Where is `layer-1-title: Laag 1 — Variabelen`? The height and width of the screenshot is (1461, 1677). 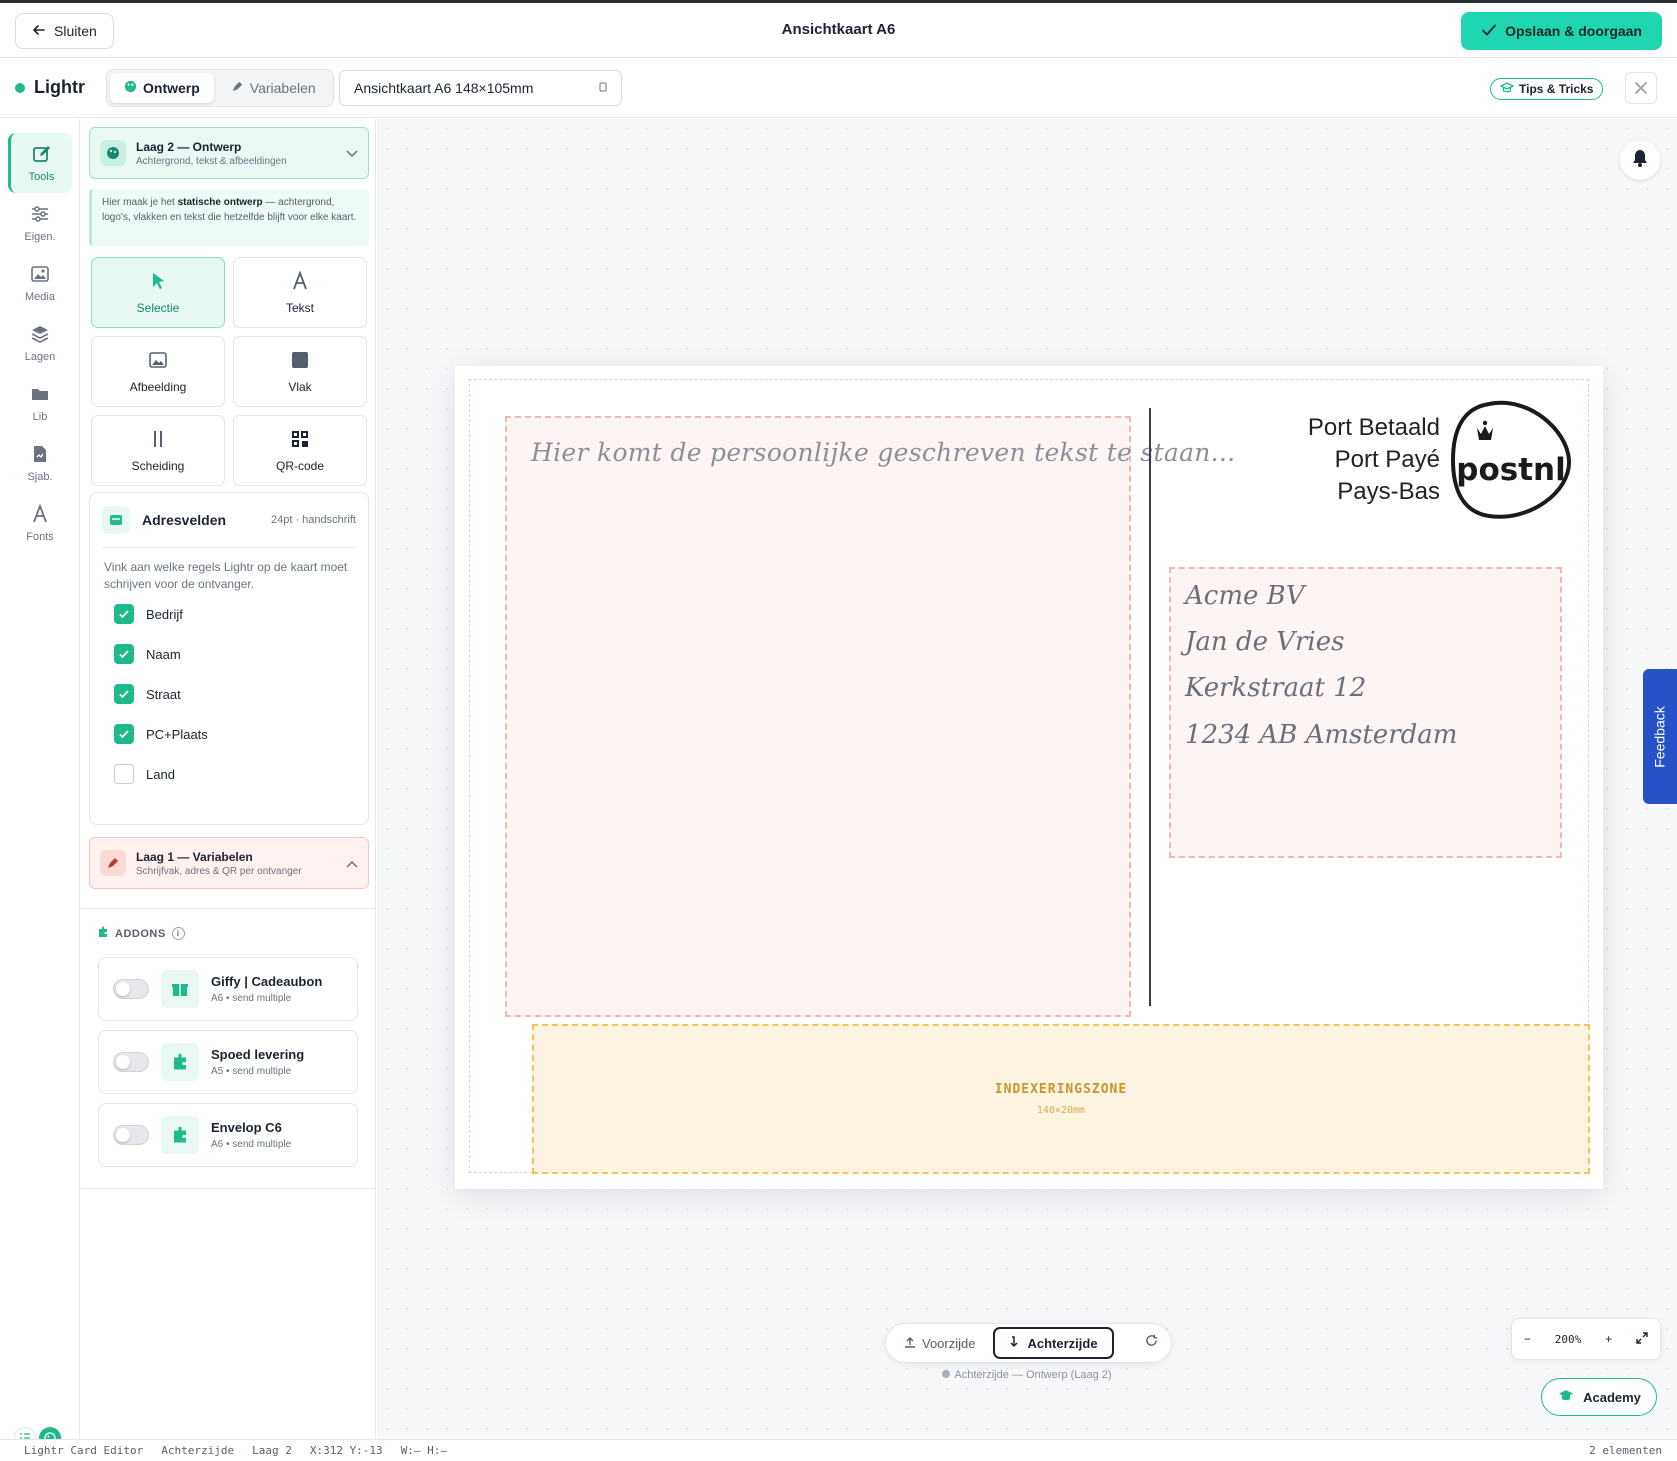 layer-1-title: Laag 1 — Variabelen is located at coordinates (194, 856).